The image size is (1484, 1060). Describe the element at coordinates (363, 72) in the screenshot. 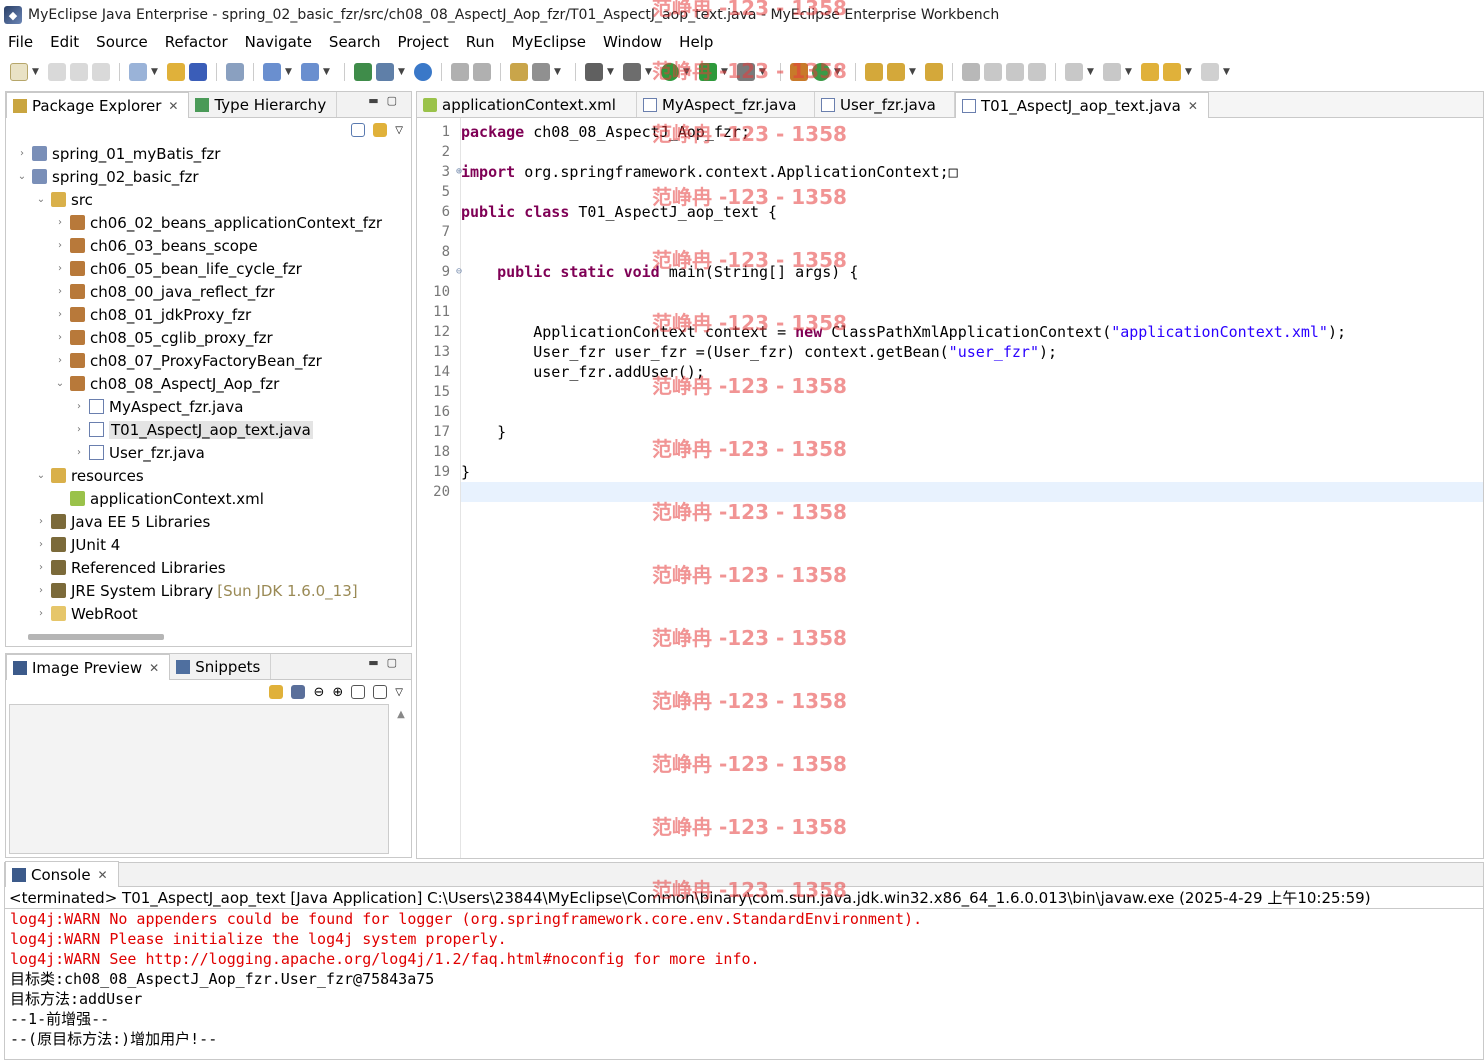

I see `new-ui-icon` at that location.